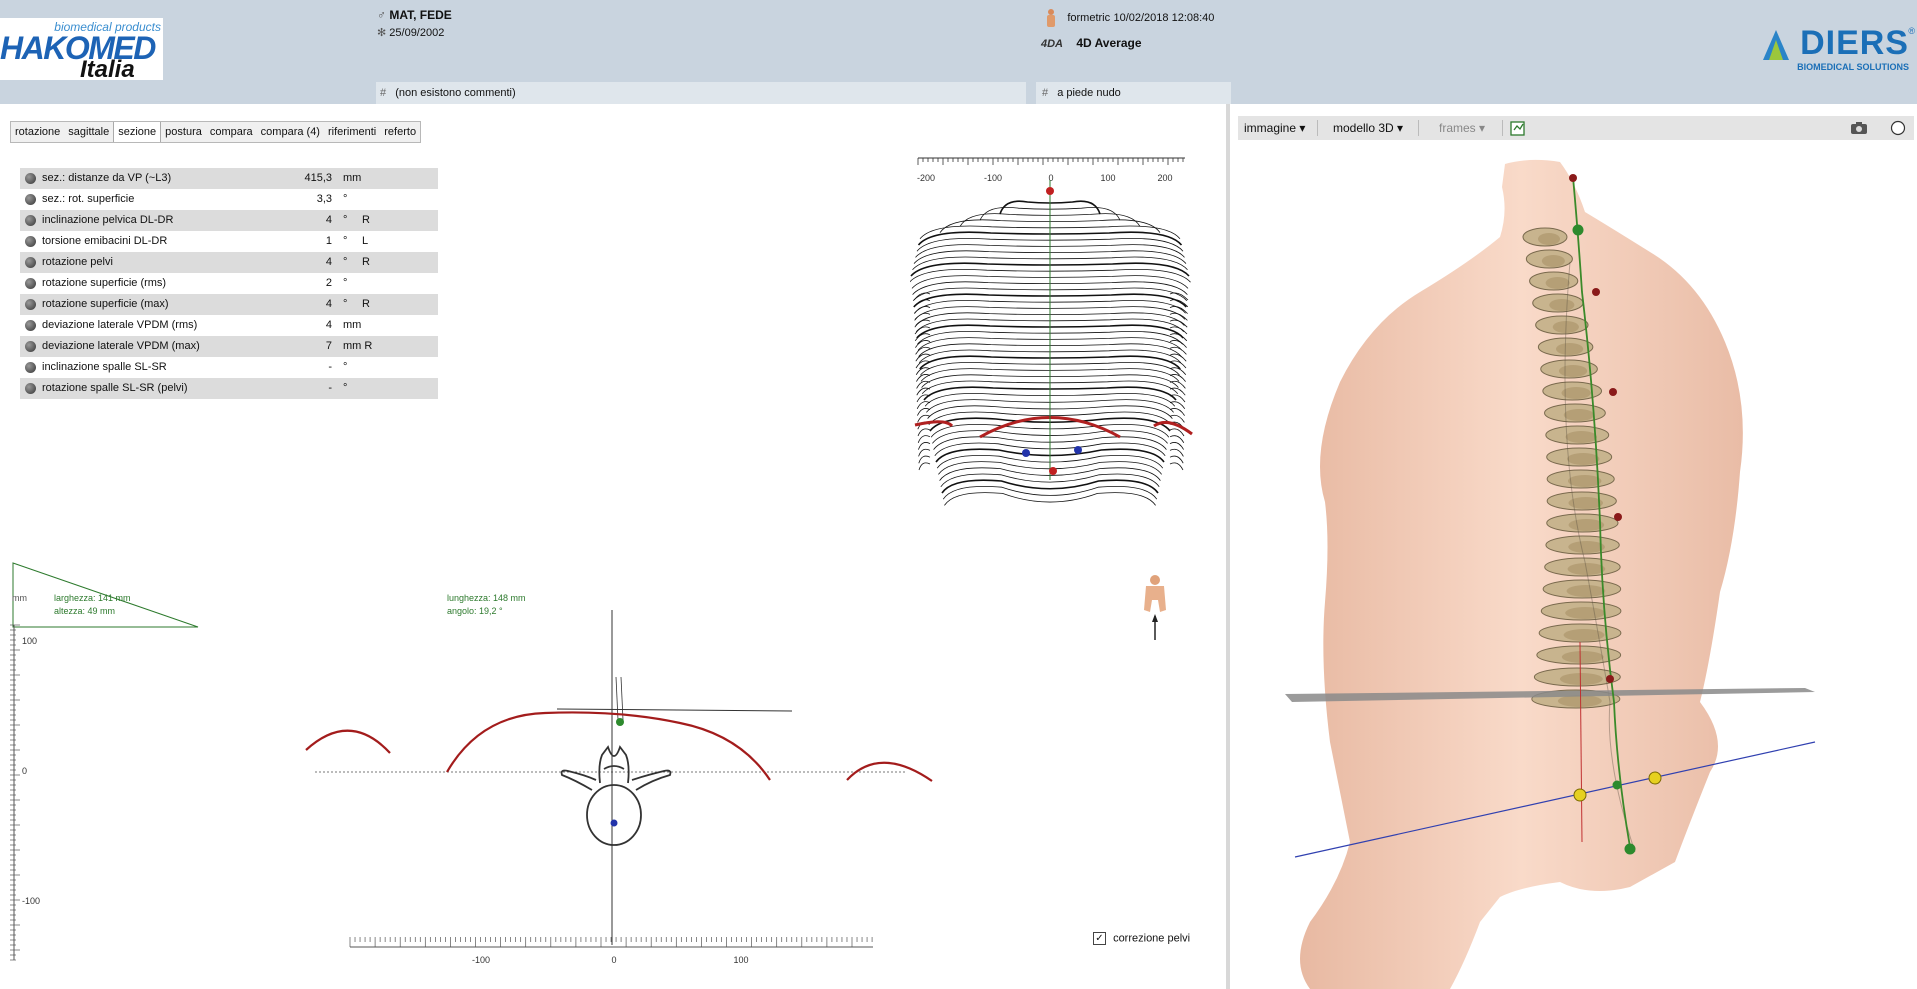 Image resolution: width=1917 pixels, height=989 pixels. Describe the element at coordinates (1026, 453) in the screenshot. I see `dimple-left-marker` at that location.